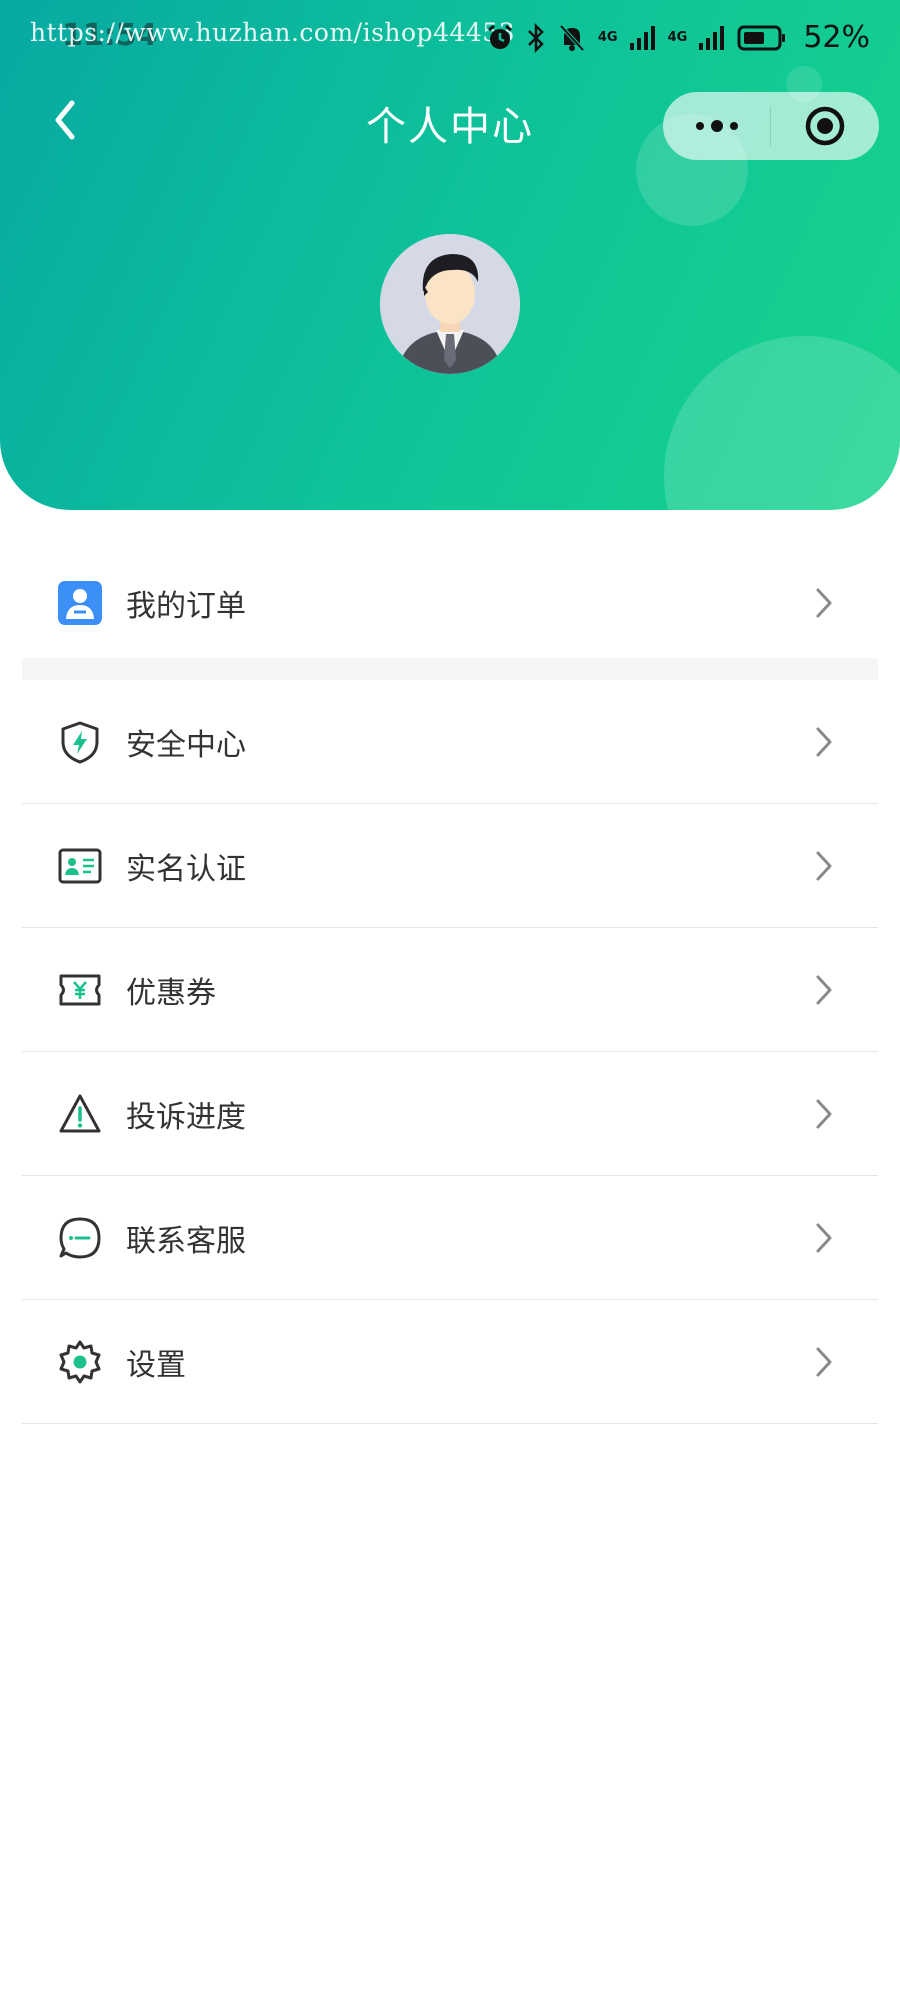 The width and height of the screenshot is (900, 2000). Describe the element at coordinates (535, 37) in the screenshot. I see `bluetooth-icon` at that location.